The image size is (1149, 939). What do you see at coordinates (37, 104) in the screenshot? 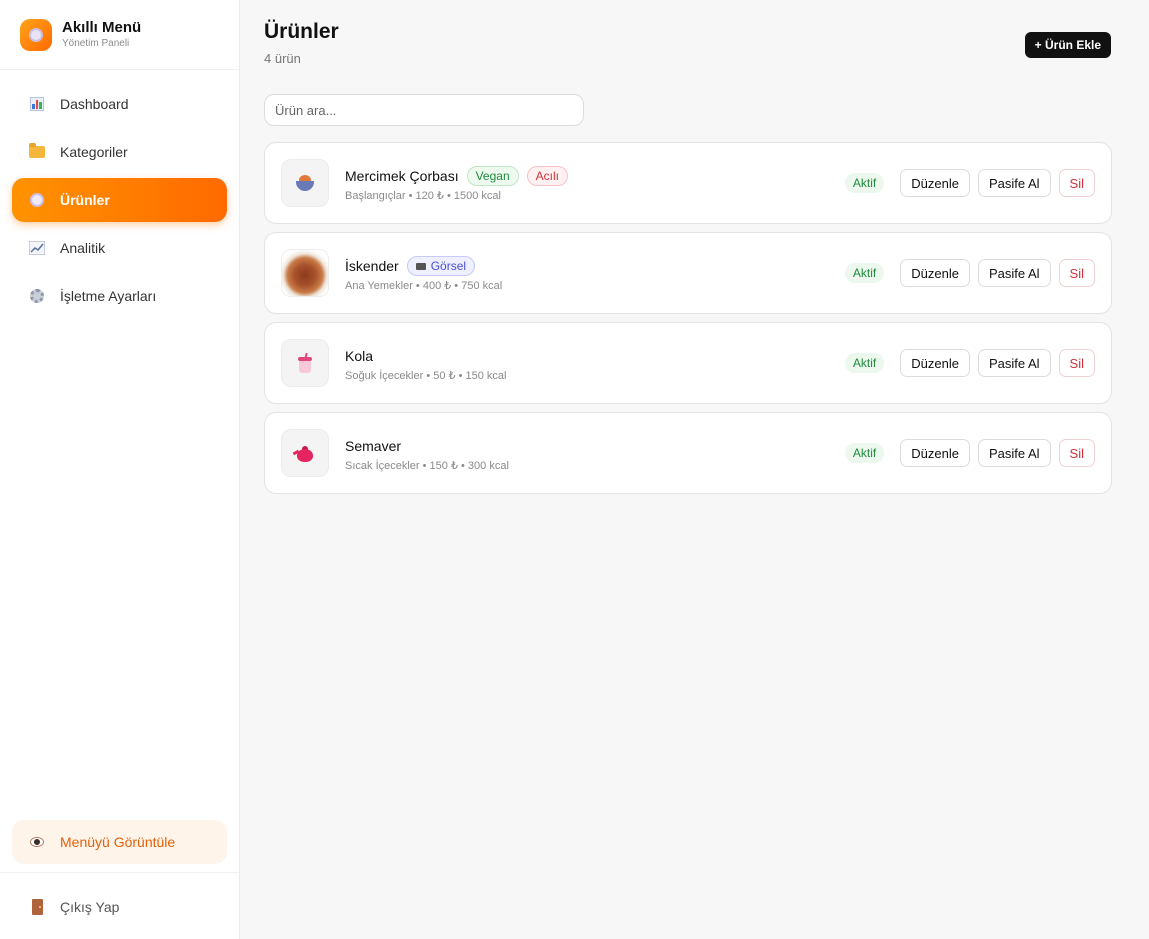
I see `bar-chart-icon` at bounding box center [37, 104].